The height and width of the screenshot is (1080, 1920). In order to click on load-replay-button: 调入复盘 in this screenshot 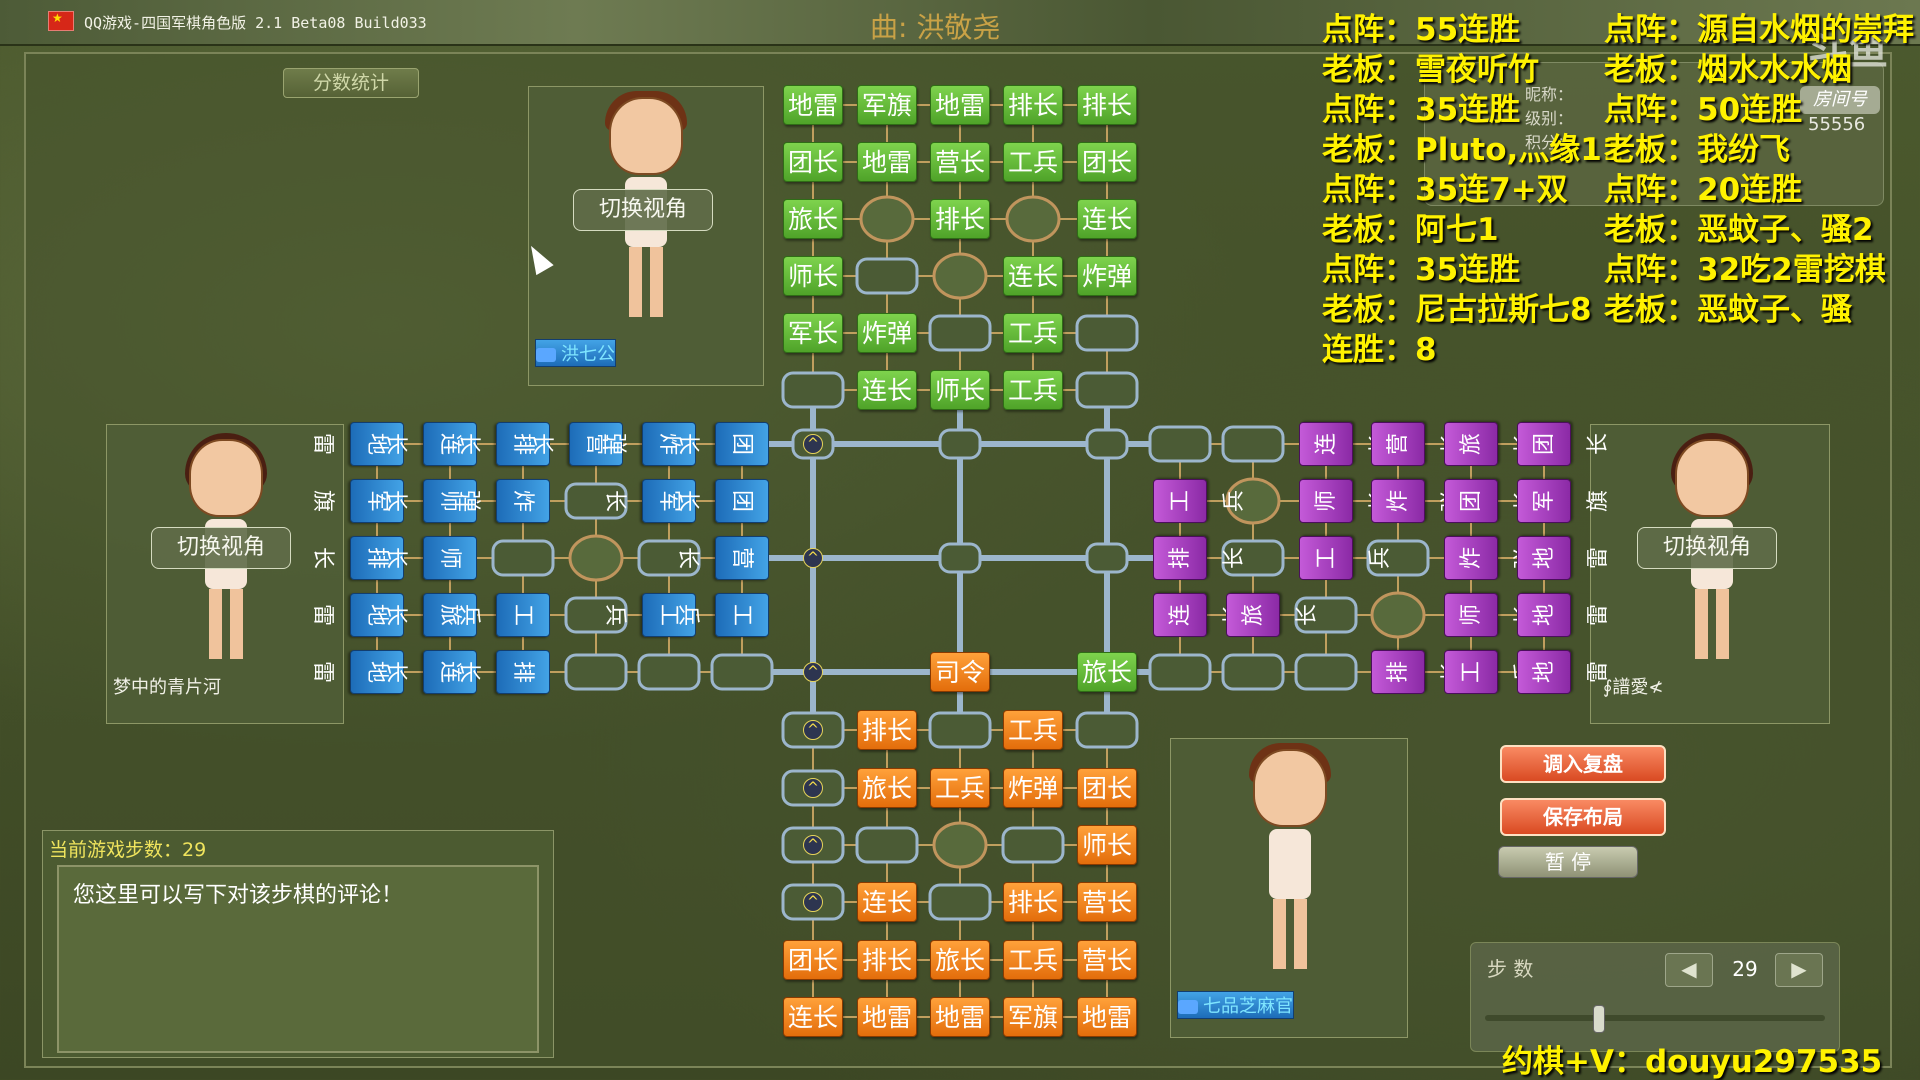, I will do `click(1583, 764)`.